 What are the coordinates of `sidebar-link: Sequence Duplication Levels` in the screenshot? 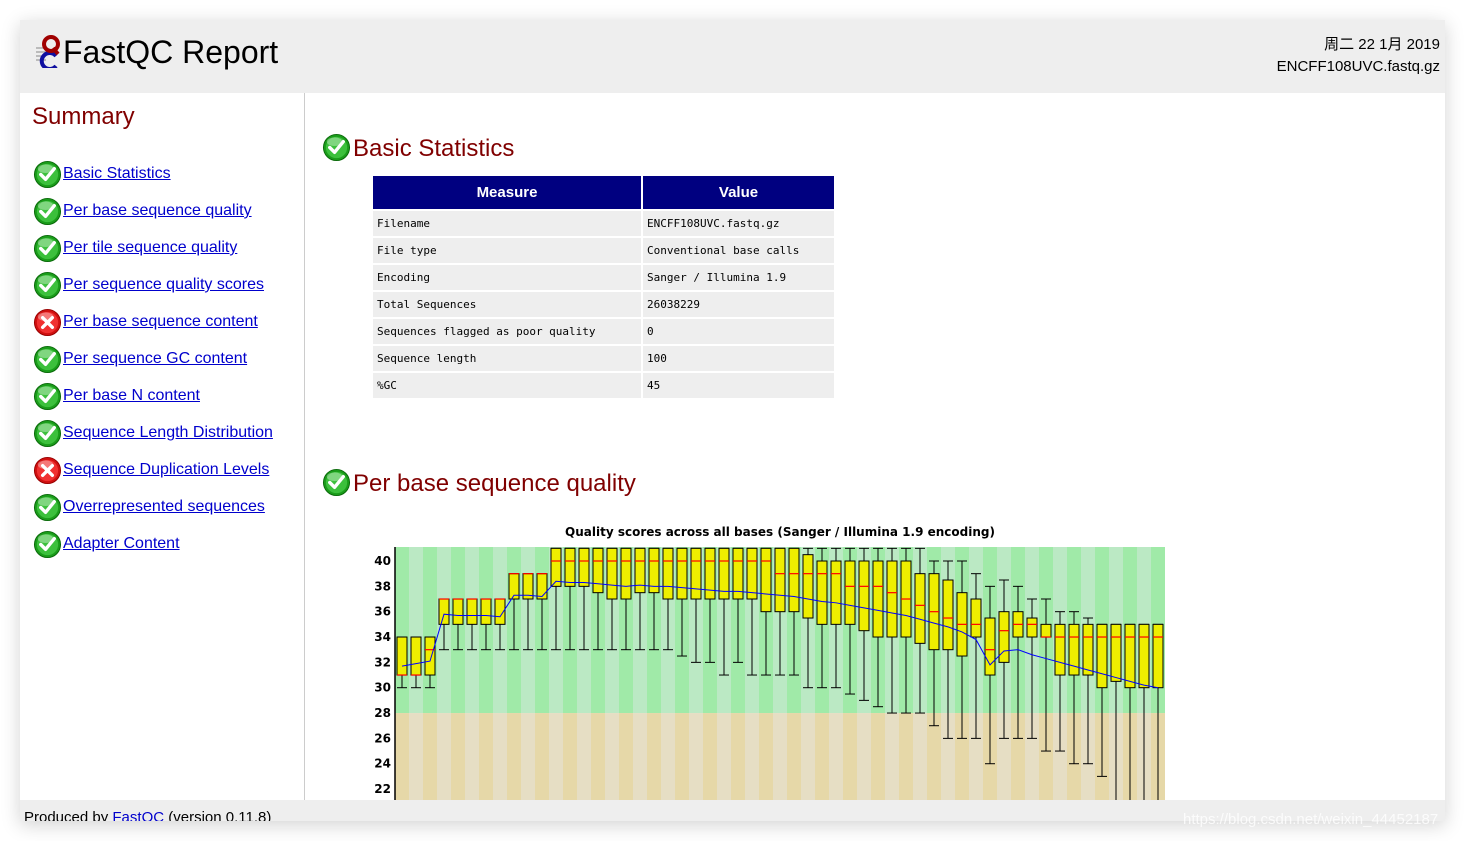 It's located at (166, 470).